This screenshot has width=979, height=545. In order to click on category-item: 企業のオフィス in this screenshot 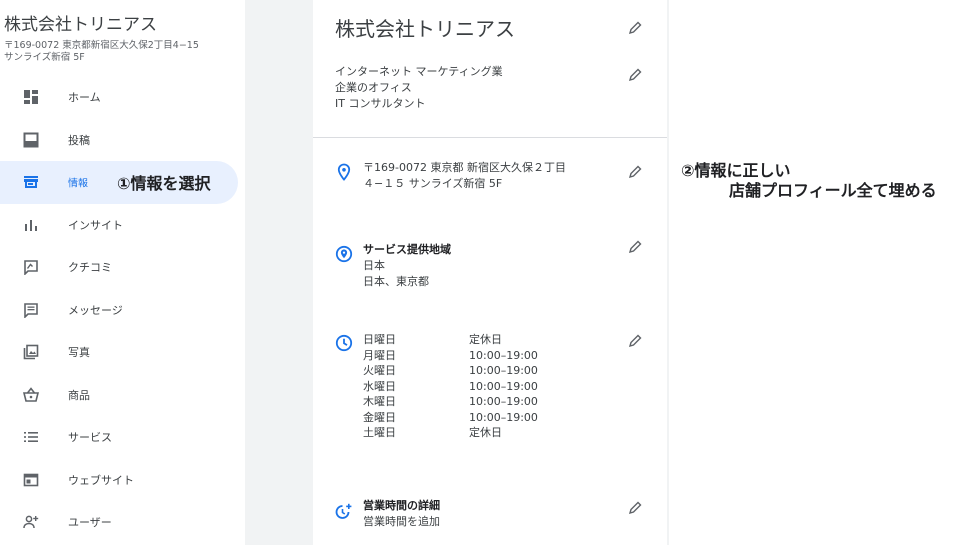, I will do `click(373, 87)`.